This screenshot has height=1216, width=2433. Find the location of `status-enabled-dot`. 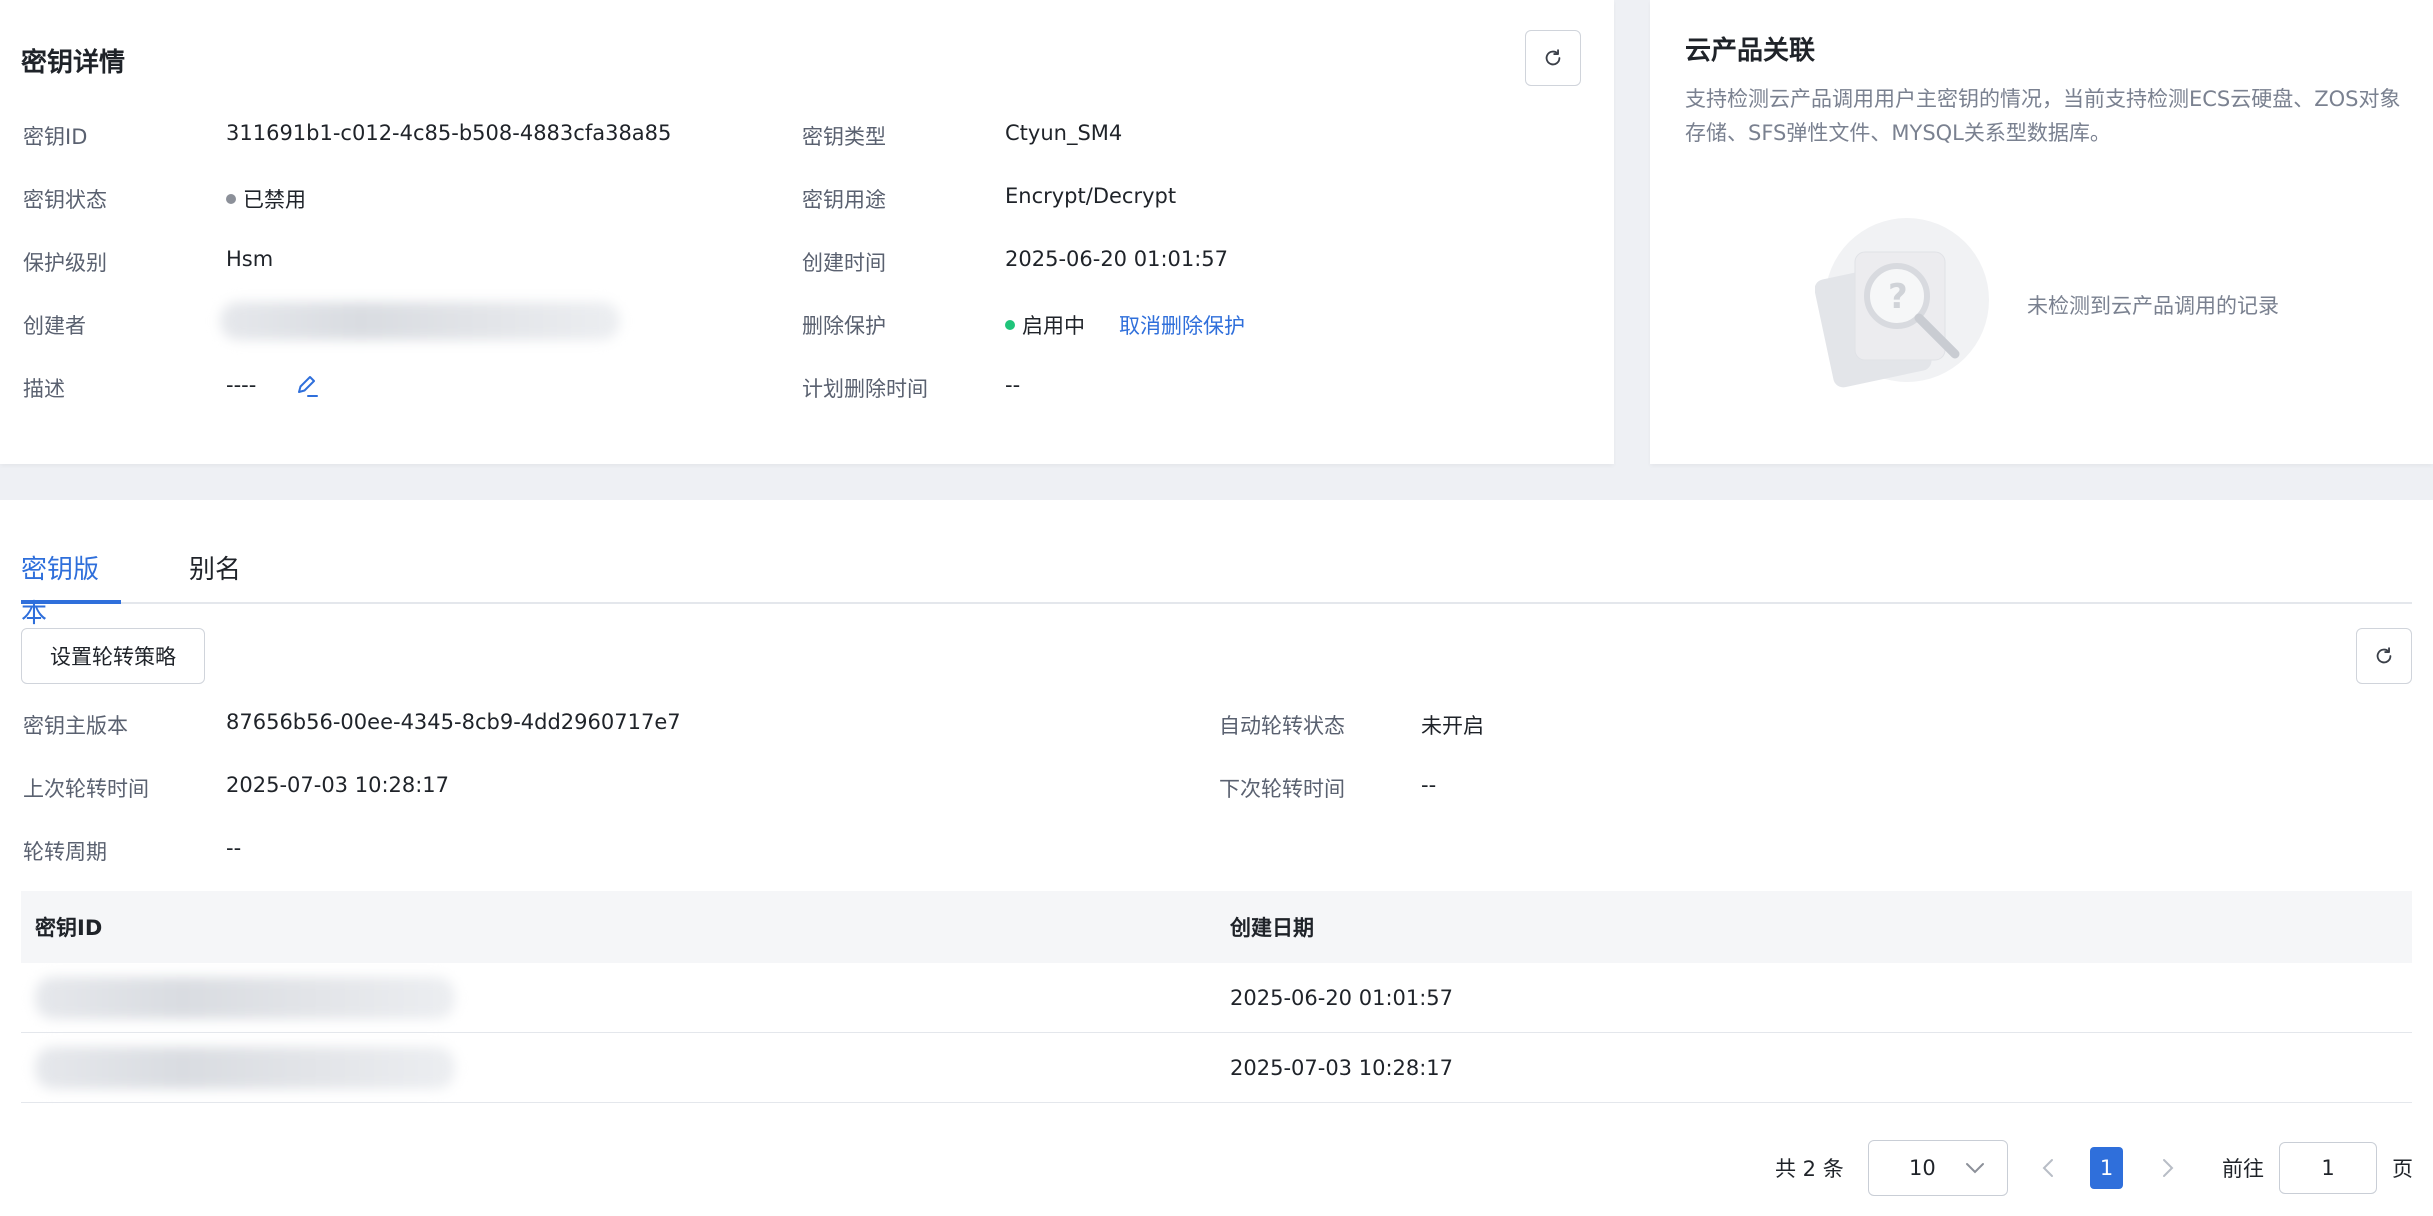

status-enabled-dot is located at coordinates (1010, 325).